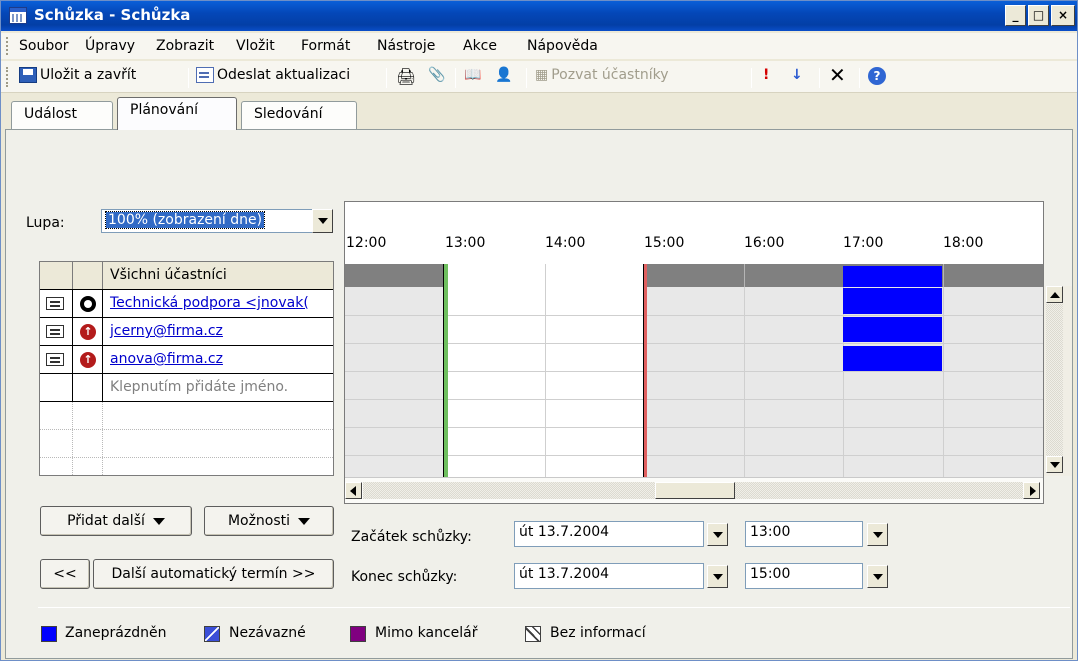  Describe the element at coordinates (877, 576) in the screenshot. I see `end-time-dropdown` at that location.